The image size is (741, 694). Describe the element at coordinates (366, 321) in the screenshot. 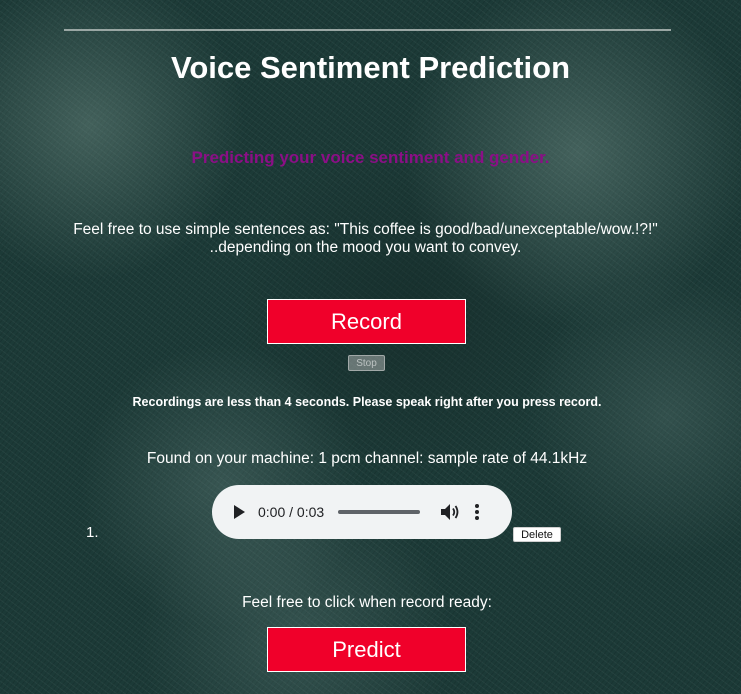

I see `record-button: Record` at that location.